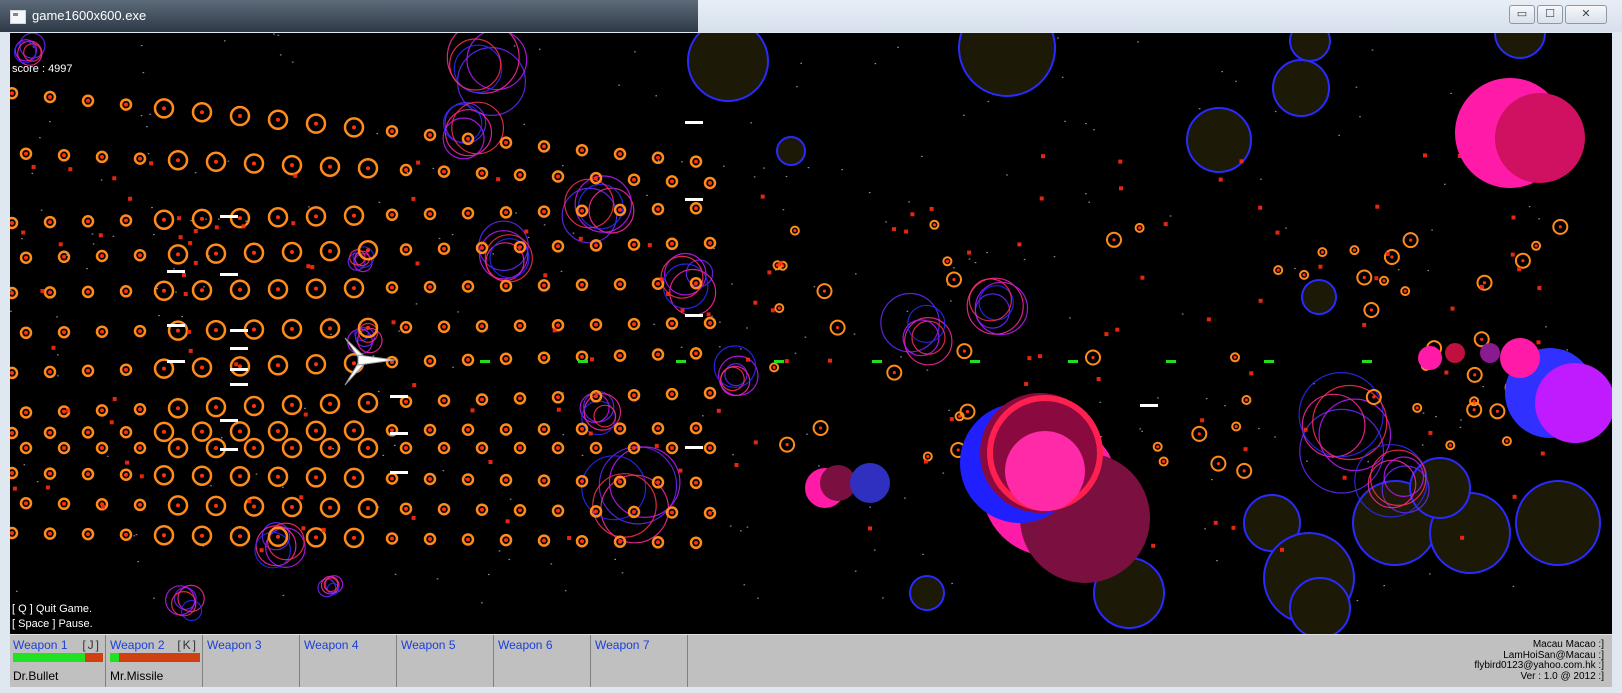 This screenshot has width=1622, height=693. Describe the element at coordinates (640, 661) in the screenshot. I see `weapon-slot-7: Weapon 7` at that location.